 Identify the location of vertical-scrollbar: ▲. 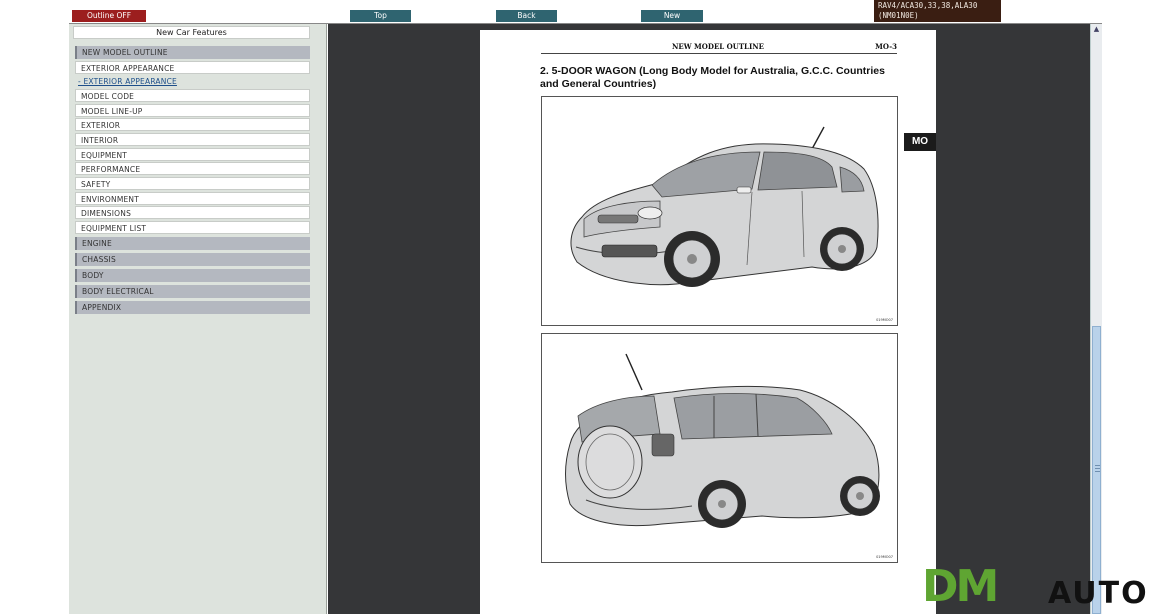
(1096, 319).